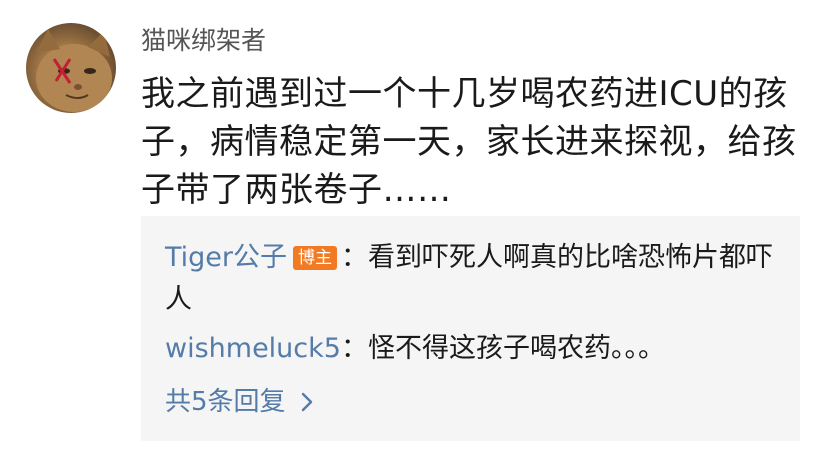 This screenshot has width=828, height=462. What do you see at coordinates (307, 402) in the screenshot?
I see `chevron-right-icon` at bounding box center [307, 402].